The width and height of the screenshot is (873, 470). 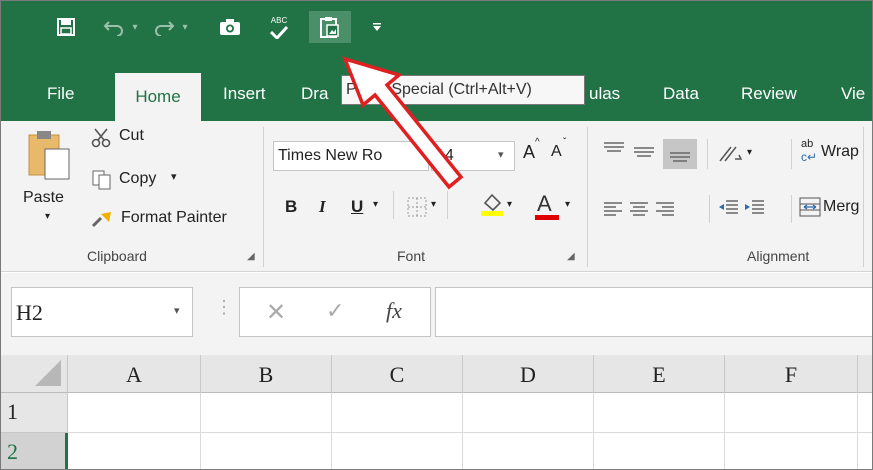 I want to click on align-right-icon, so click(x=665, y=209).